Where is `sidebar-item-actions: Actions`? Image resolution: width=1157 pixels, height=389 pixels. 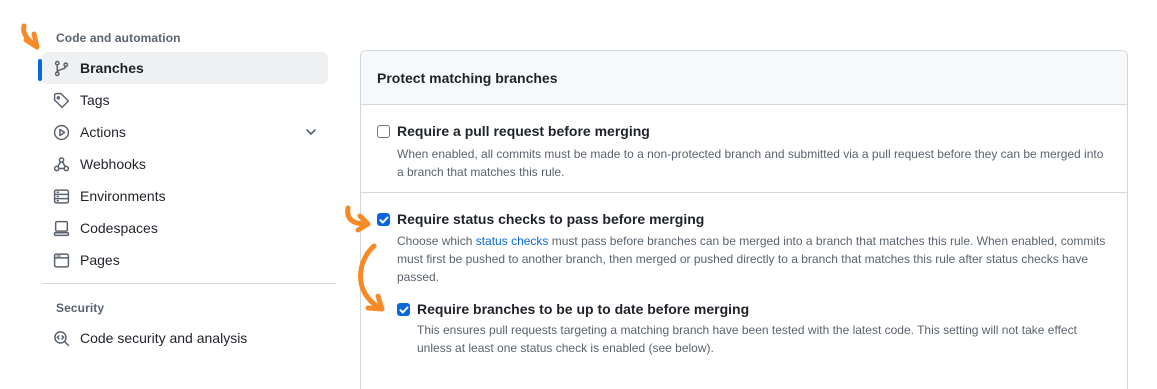 sidebar-item-actions: Actions is located at coordinates (185, 132).